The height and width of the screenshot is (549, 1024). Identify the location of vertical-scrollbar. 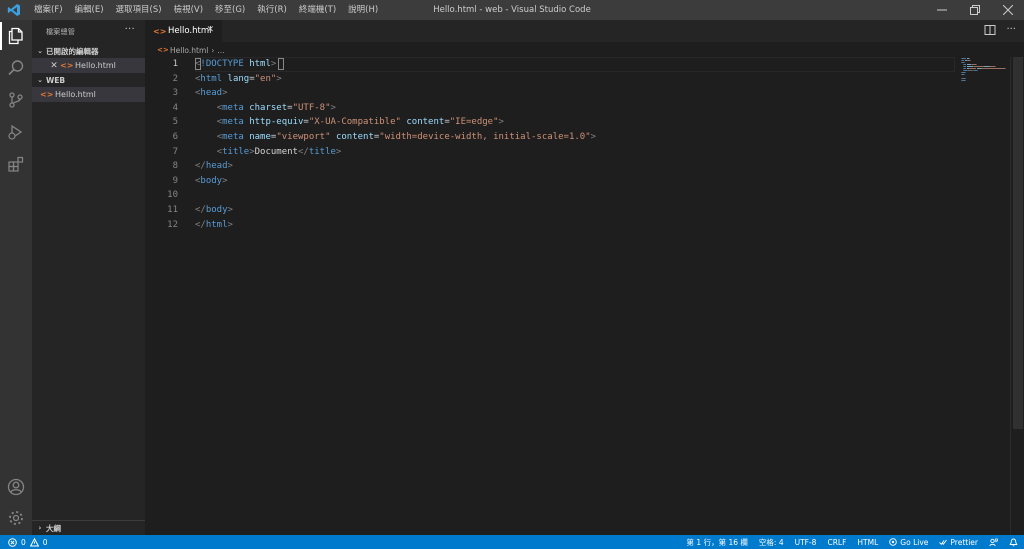
(1017, 296).